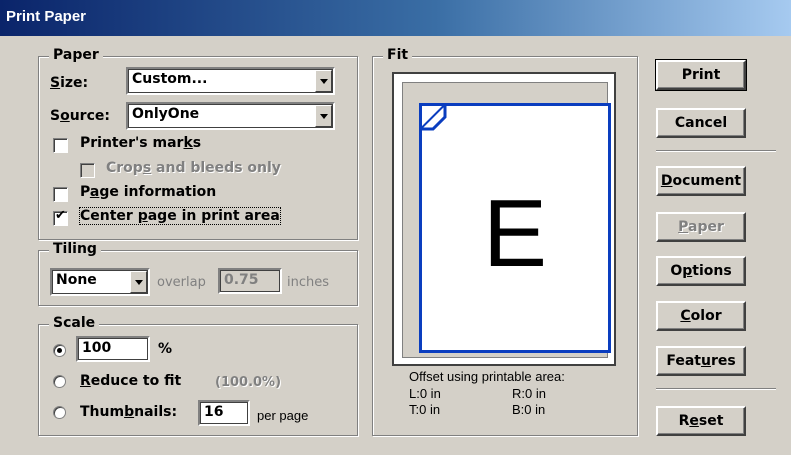 The height and width of the screenshot is (455, 791). Describe the element at coordinates (148, 192) in the screenshot. I see `page-information-label: Page information` at that location.